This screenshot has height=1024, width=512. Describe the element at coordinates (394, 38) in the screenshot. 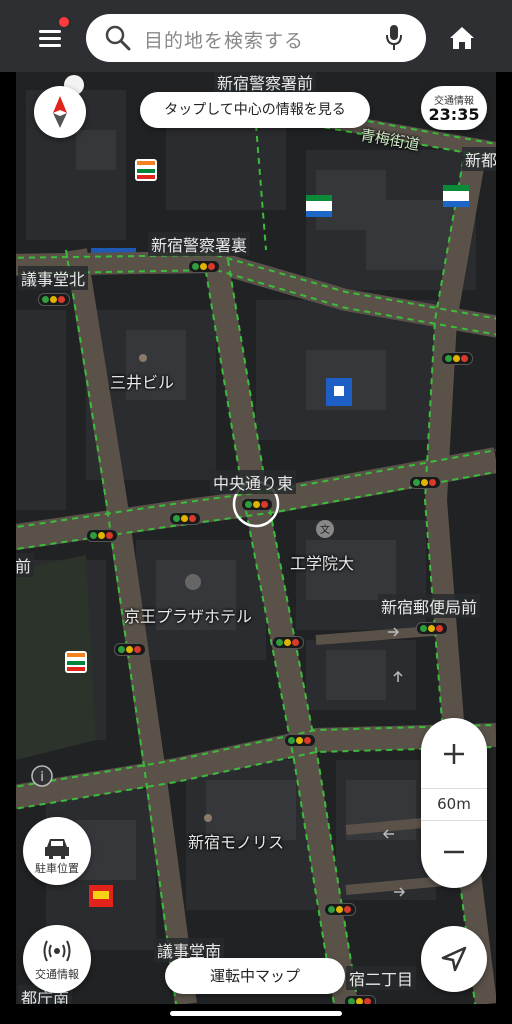

I see `microphone-icon` at that location.